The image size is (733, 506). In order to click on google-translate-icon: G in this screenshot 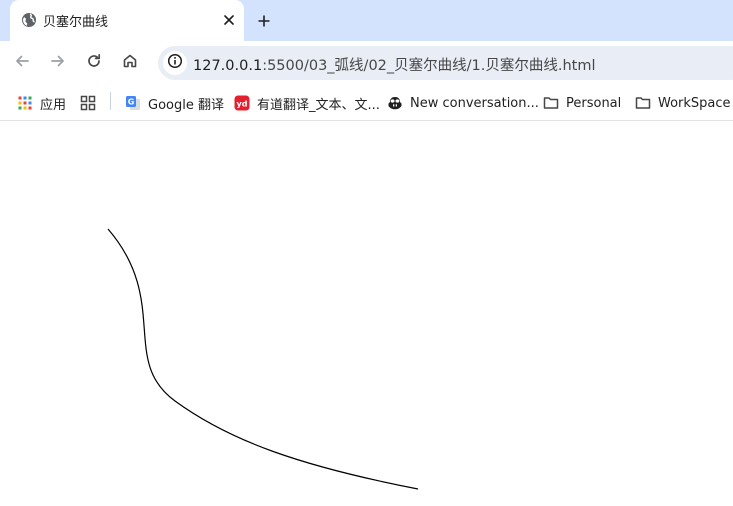, I will do `click(133, 103)`.